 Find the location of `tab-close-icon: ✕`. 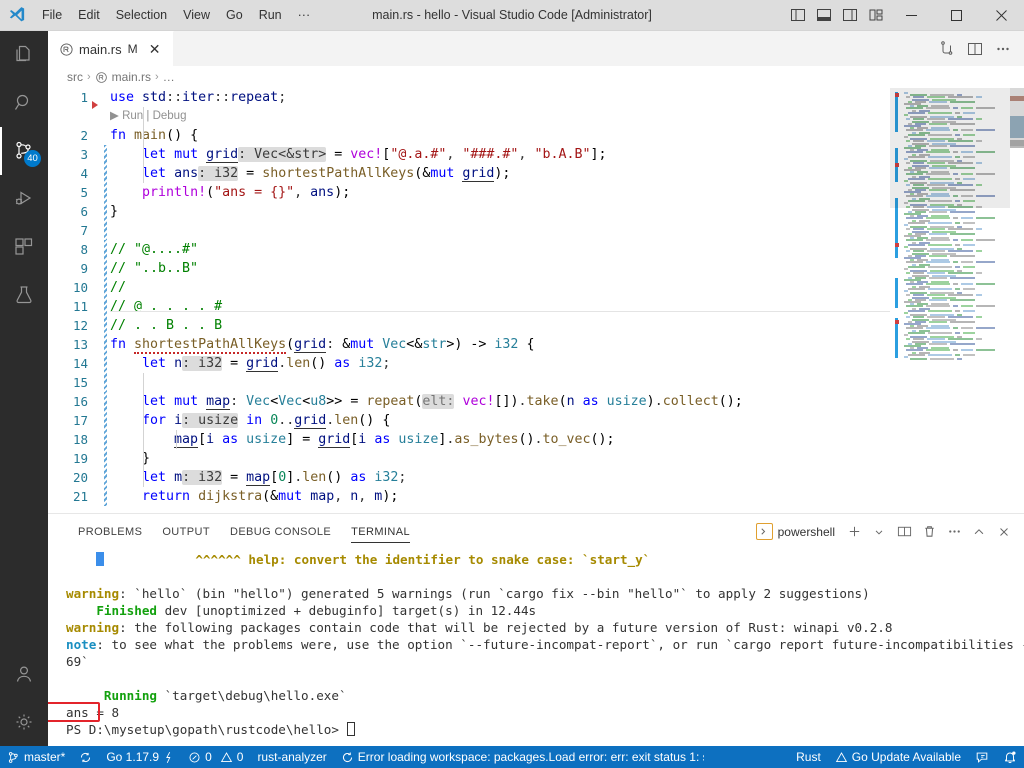

tab-close-icon: ✕ is located at coordinates (155, 49).